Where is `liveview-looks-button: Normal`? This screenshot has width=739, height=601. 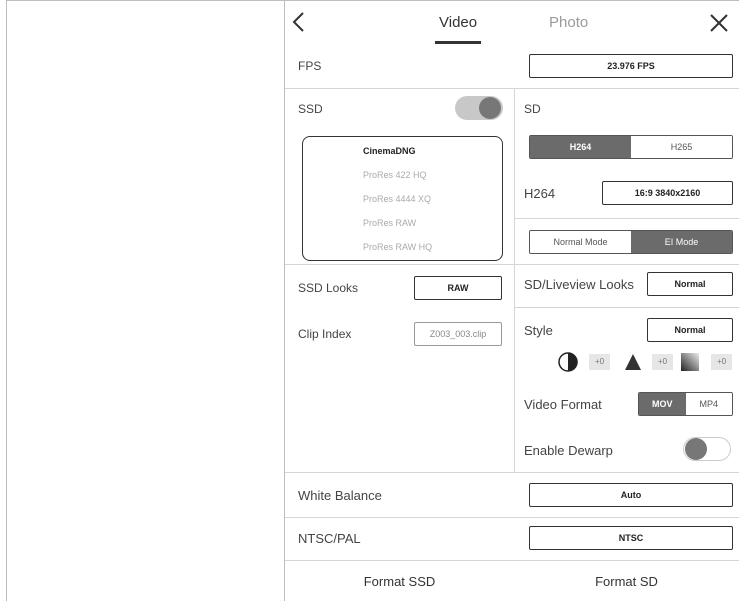 liveview-looks-button: Normal is located at coordinates (690, 284).